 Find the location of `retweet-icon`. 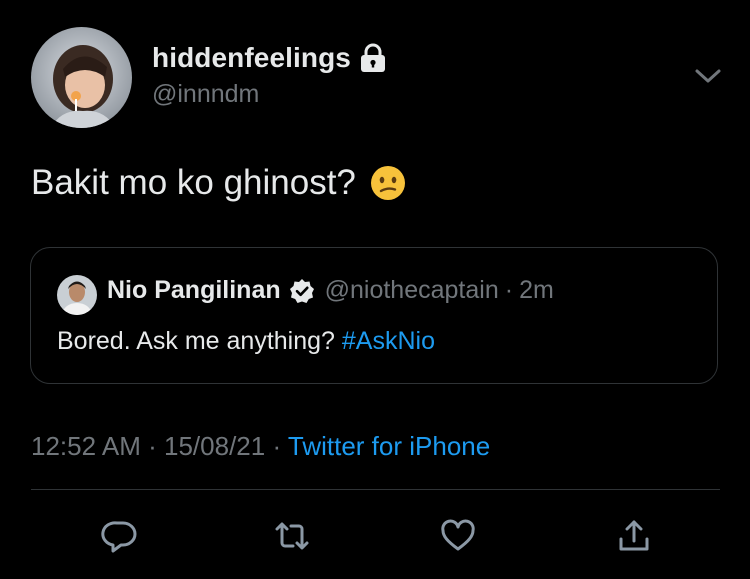

retweet-icon is located at coordinates (292, 536).